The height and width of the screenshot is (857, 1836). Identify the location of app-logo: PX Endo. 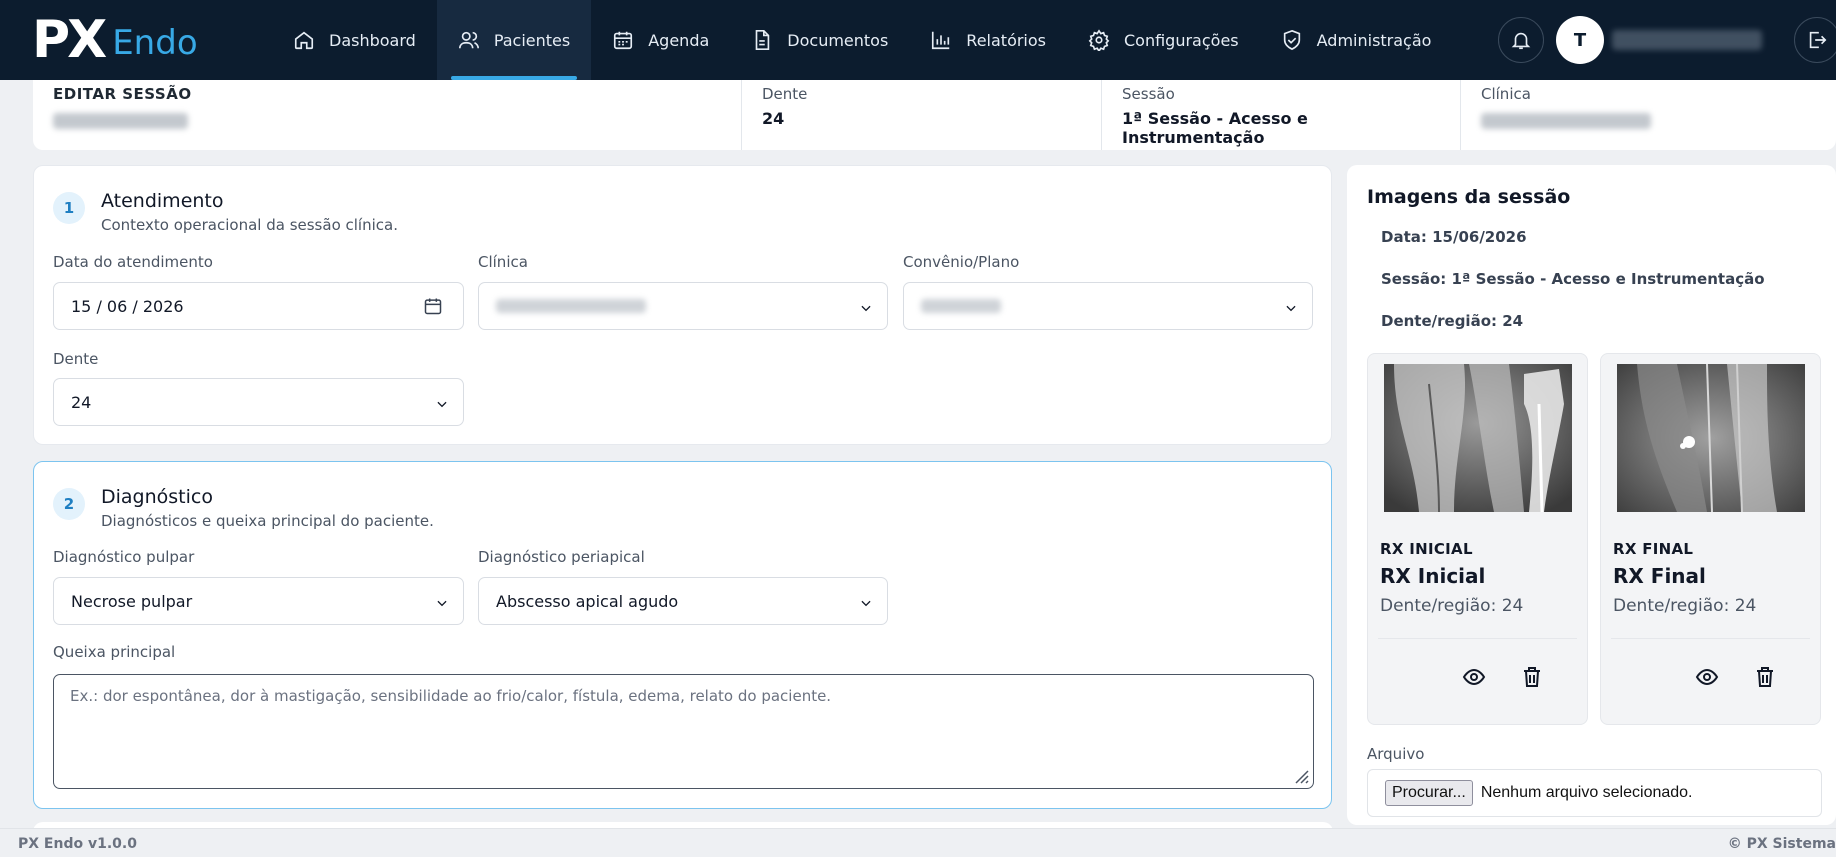
(115, 40).